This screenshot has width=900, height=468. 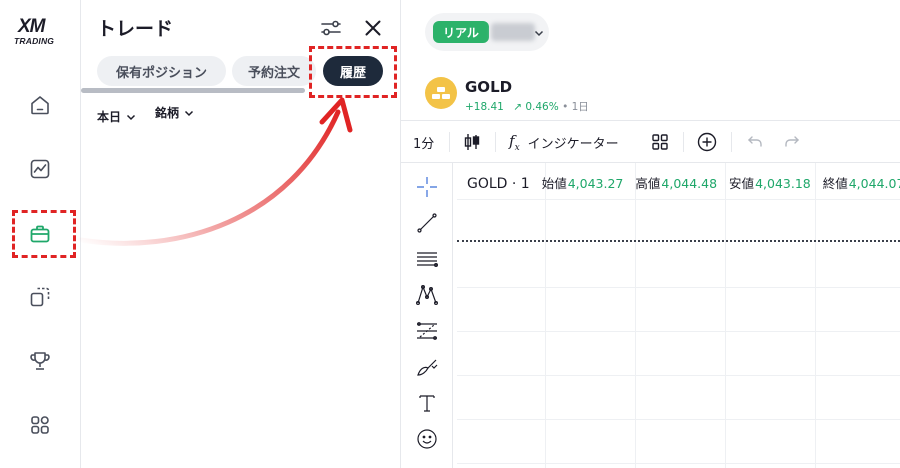 What do you see at coordinates (707, 142) in the screenshot?
I see `add-circle-icon` at bounding box center [707, 142].